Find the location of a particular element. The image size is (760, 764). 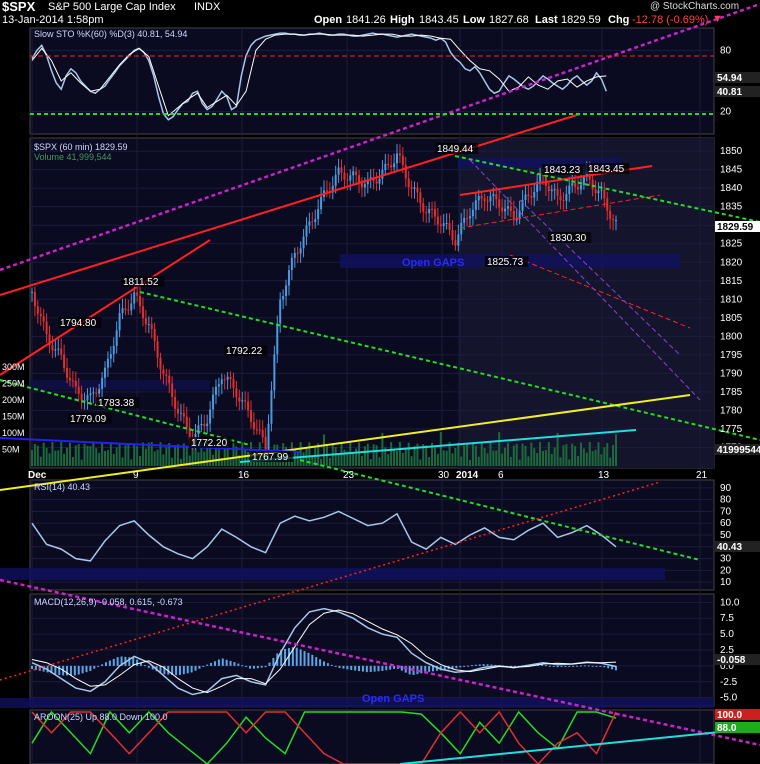

y-tick-label: 1775 is located at coordinates (731, 429).